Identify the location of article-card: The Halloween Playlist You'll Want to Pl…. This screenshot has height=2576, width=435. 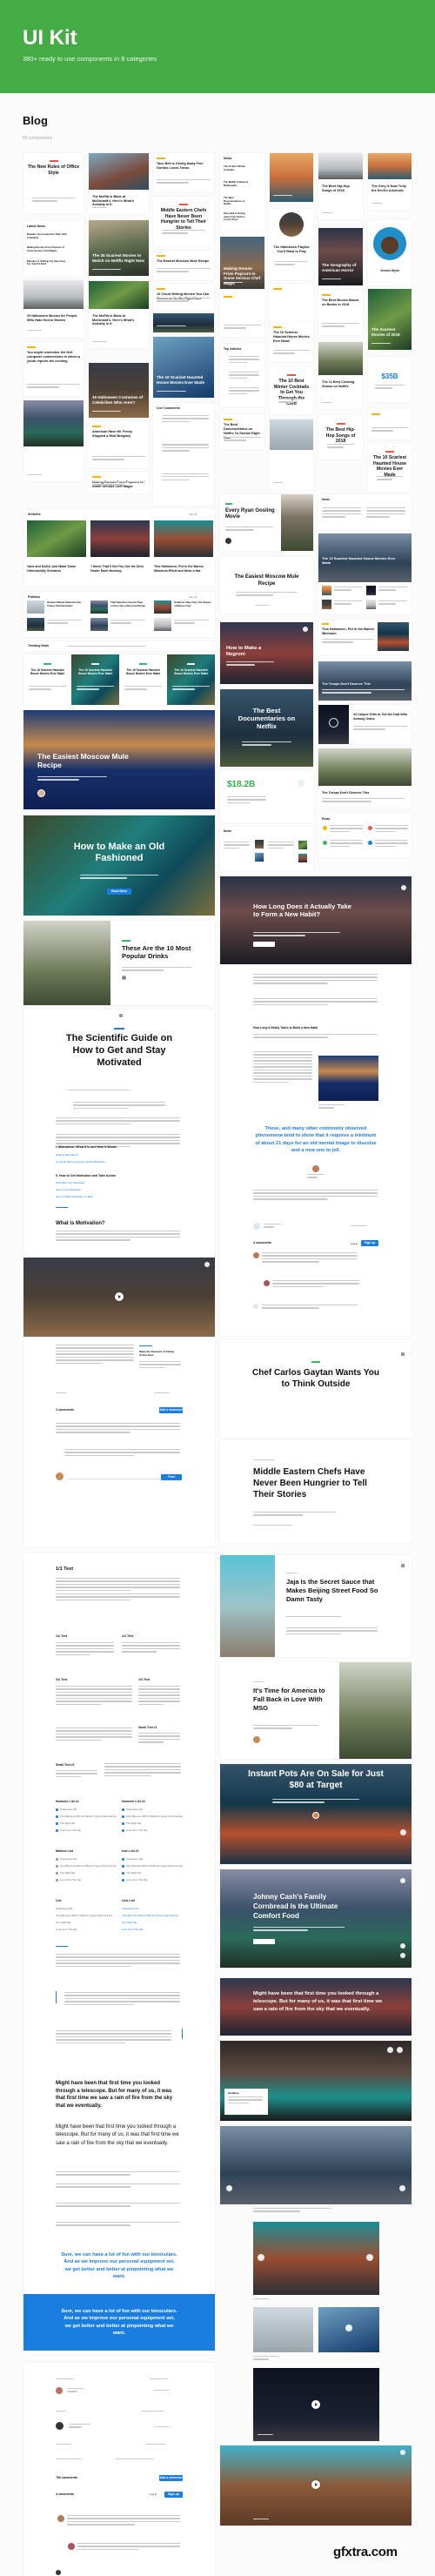
(291, 244).